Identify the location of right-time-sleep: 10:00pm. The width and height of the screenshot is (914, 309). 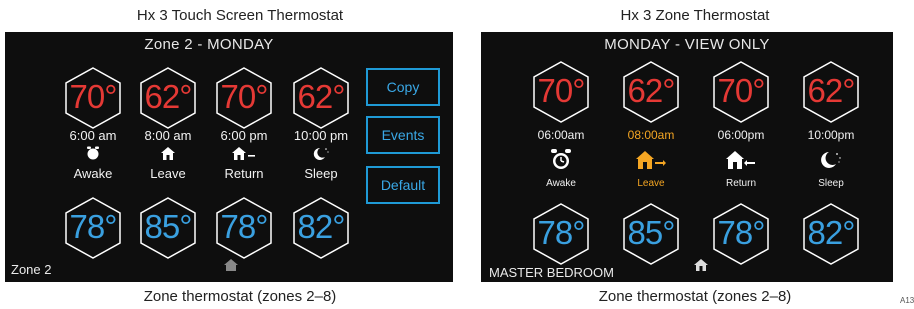
(831, 135).